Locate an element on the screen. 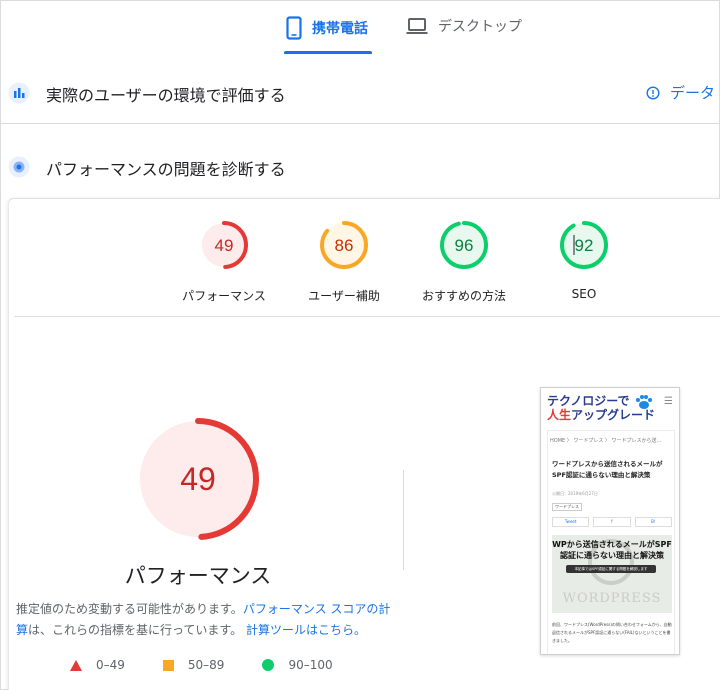  score-legend: 0–49 50–89 90–100 is located at coordinates (220, 665).